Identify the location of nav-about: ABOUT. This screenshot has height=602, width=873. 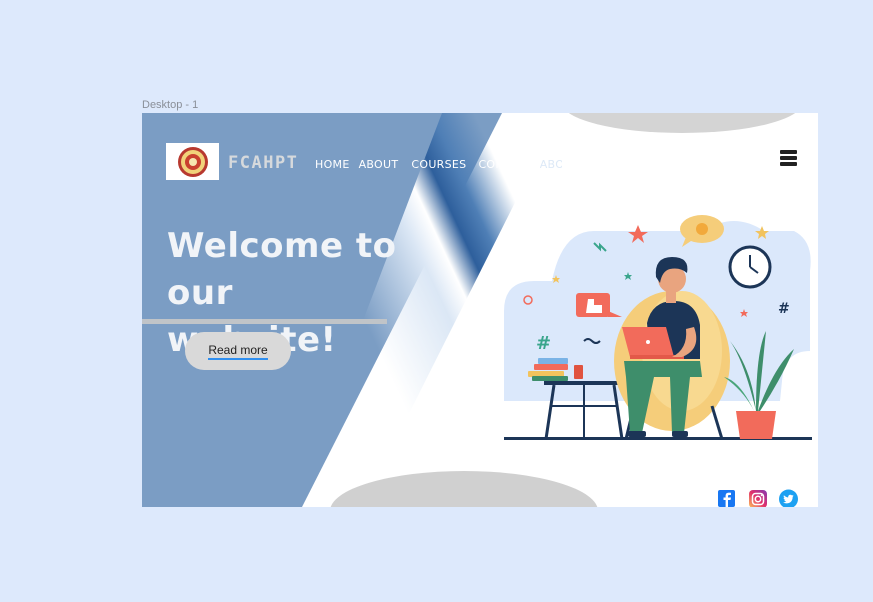
(379, 164).